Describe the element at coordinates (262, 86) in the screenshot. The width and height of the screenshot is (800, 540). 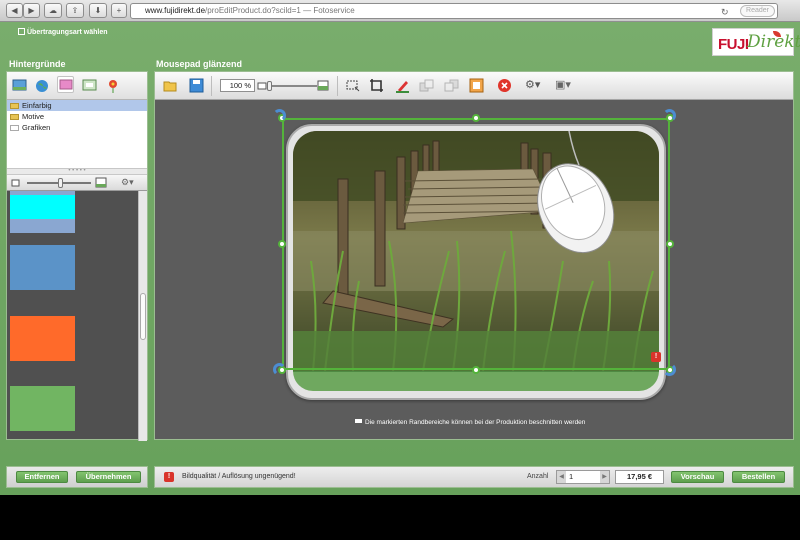
I see `zoom-out-icon` at that location.